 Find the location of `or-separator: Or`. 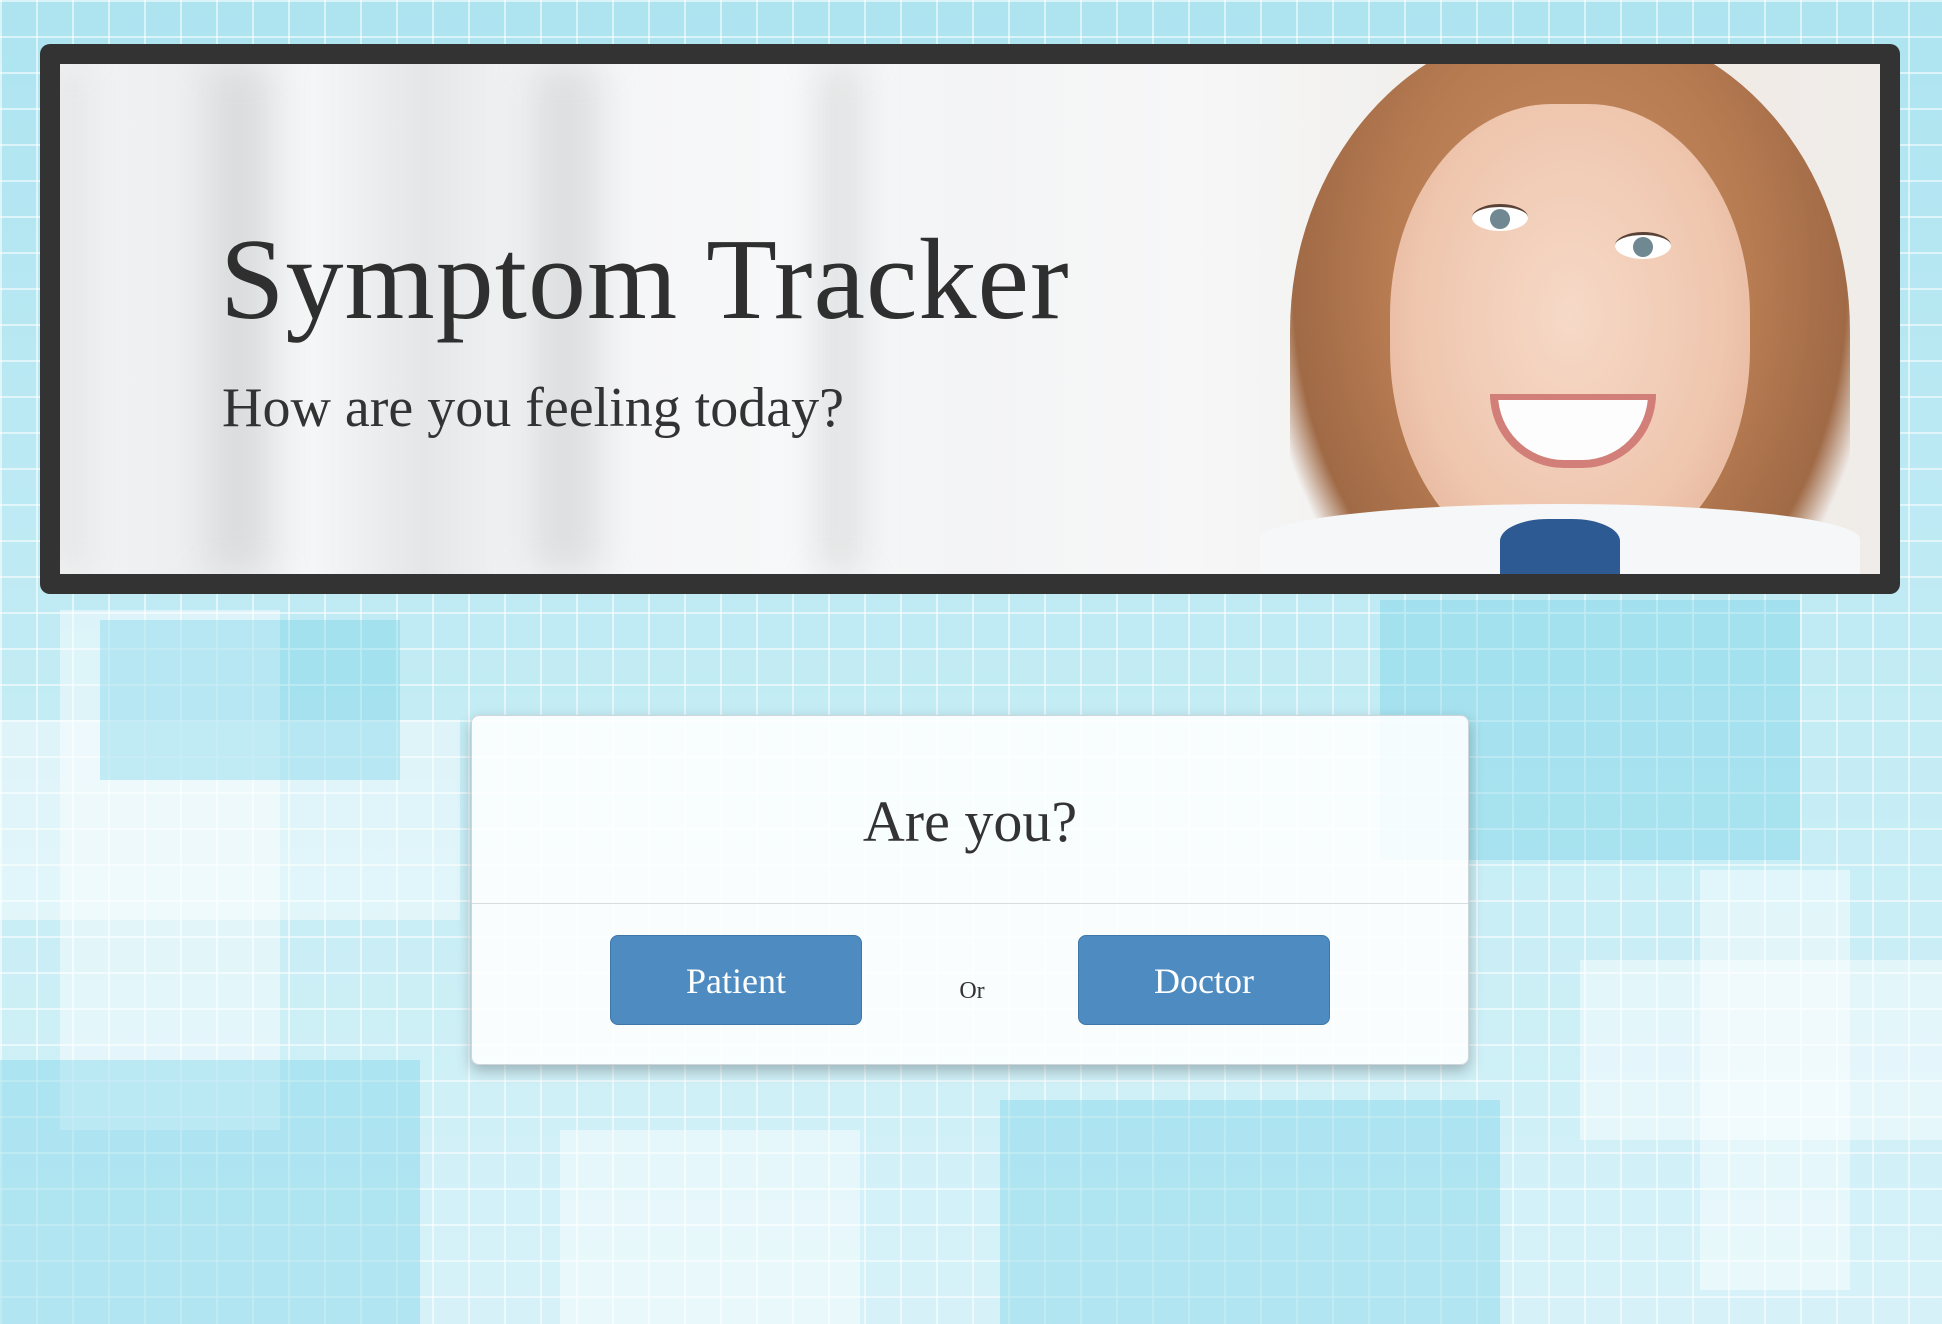

or-separator: Or is located at coordinates (972, 991).